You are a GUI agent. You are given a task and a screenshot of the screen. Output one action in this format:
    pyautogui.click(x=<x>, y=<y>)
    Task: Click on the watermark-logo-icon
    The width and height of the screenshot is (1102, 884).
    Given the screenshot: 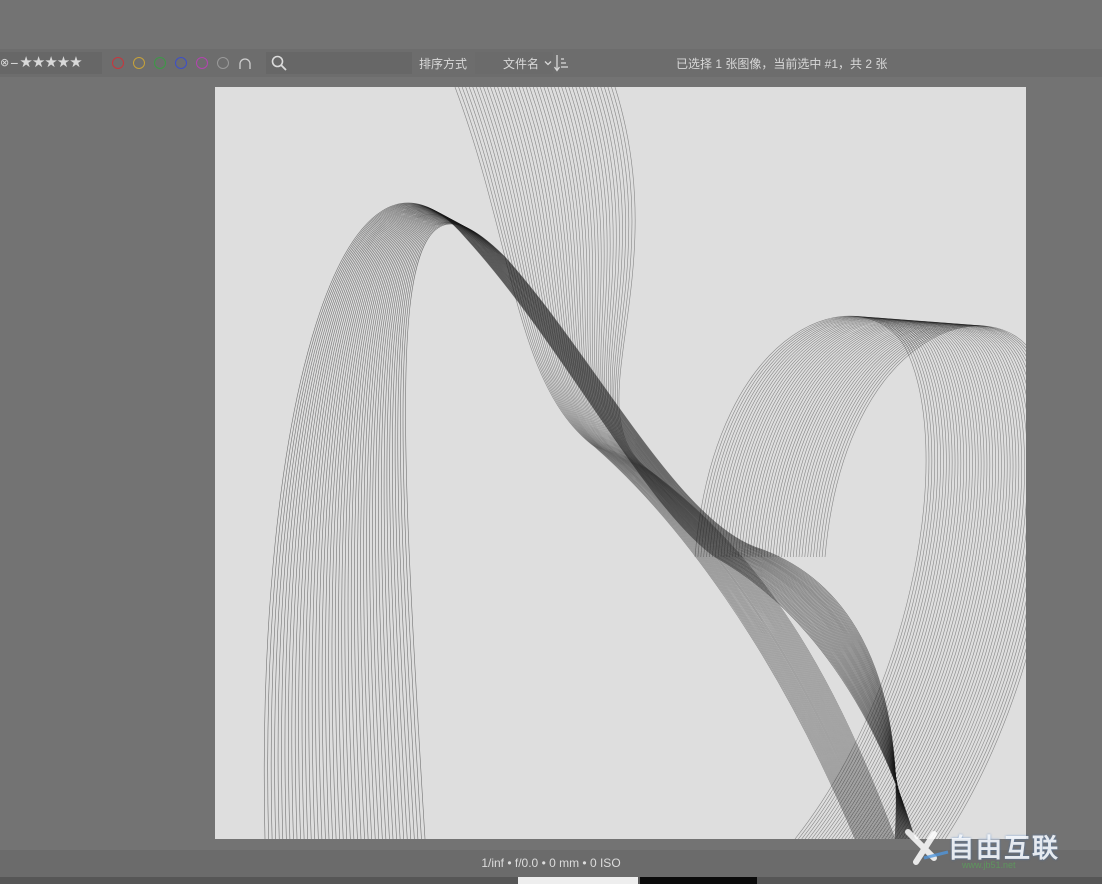 What is the action you would take?
    pyautogui.click(x=927, y=847)
    